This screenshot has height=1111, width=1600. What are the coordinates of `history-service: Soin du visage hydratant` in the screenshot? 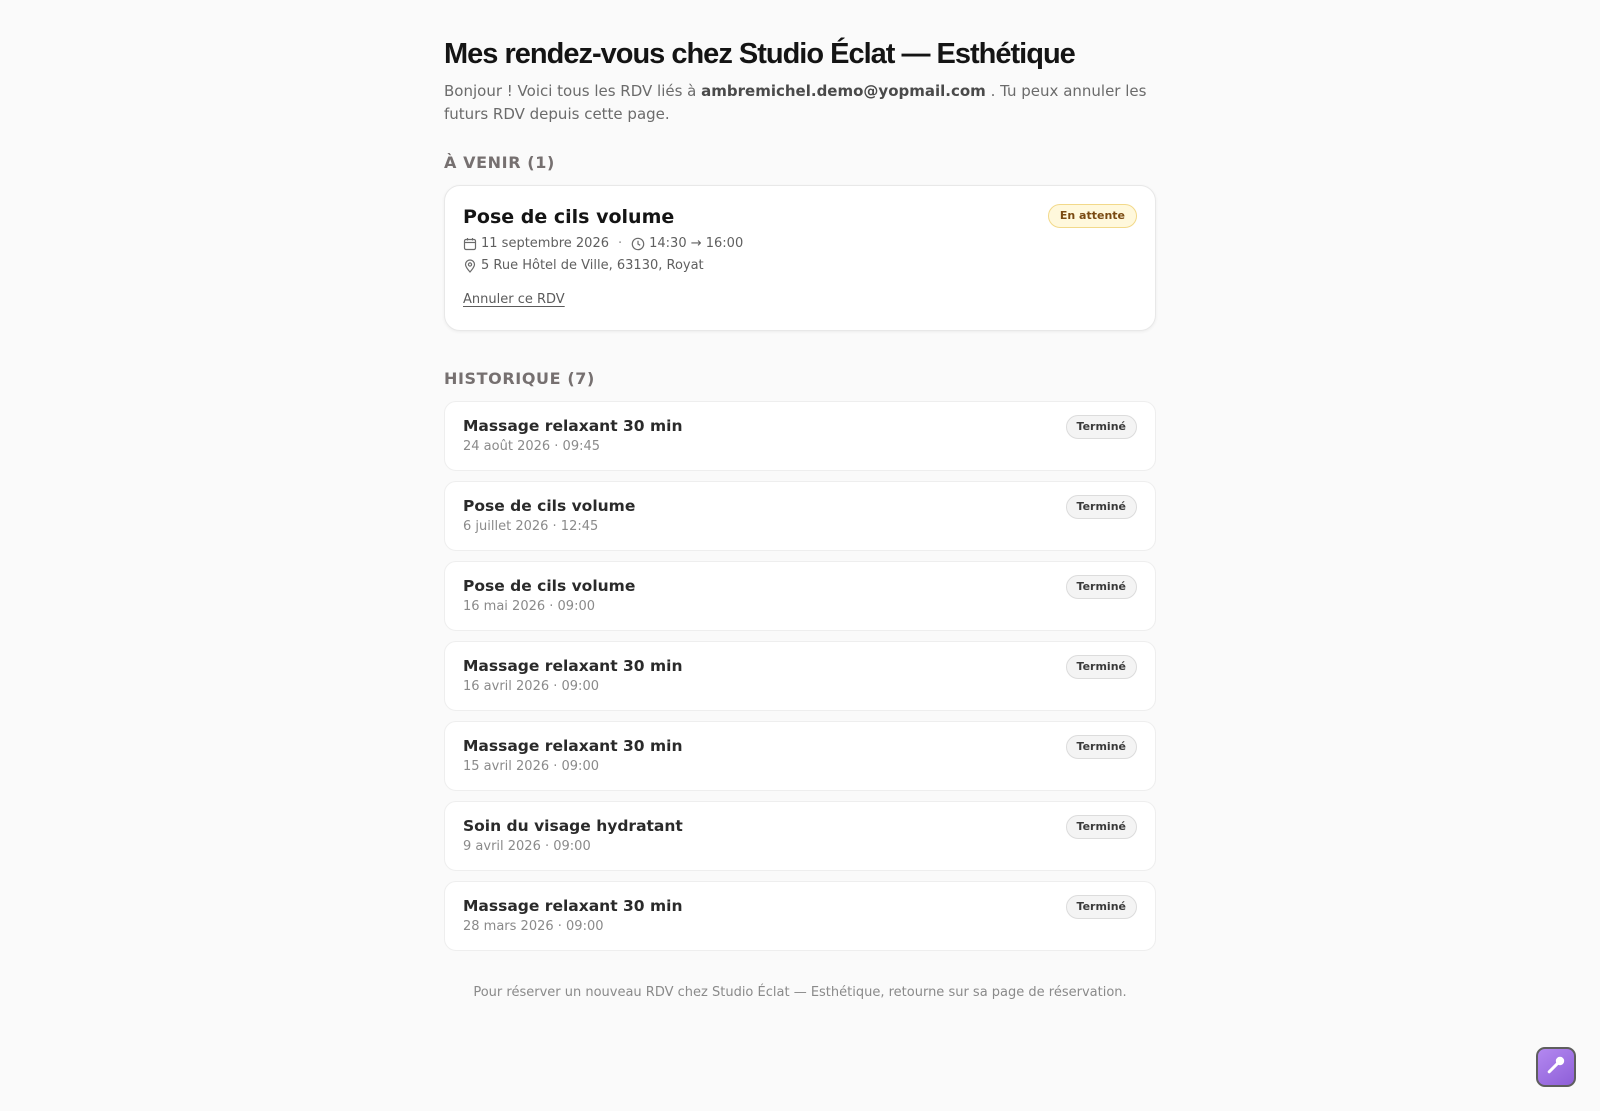 It's located at (573, 826).